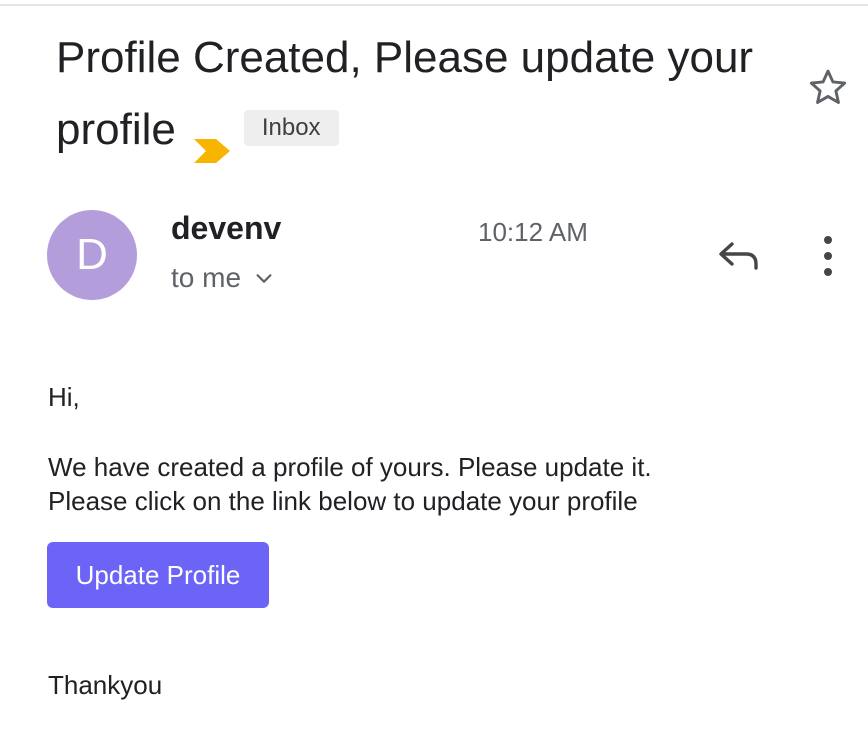 The width and height of the screenshot is (868, 729). Describe the element at coordinates (64, 397) in the screenshot. I see `email-greeting: Hi,` at that location.